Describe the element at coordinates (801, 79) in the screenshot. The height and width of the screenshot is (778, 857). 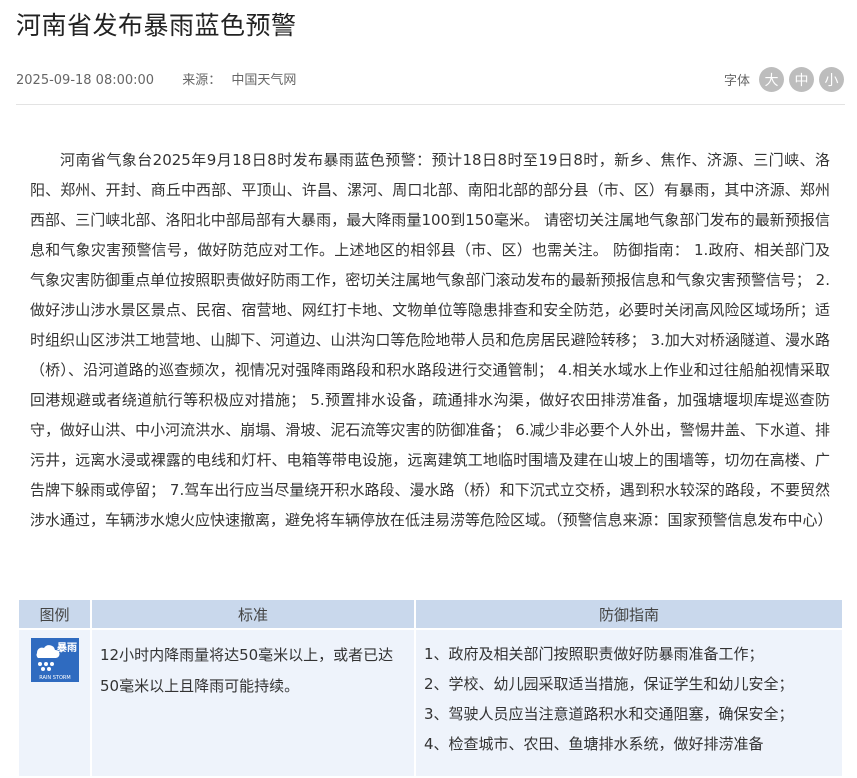
I see `font-size-medium-button: 中` at that location.